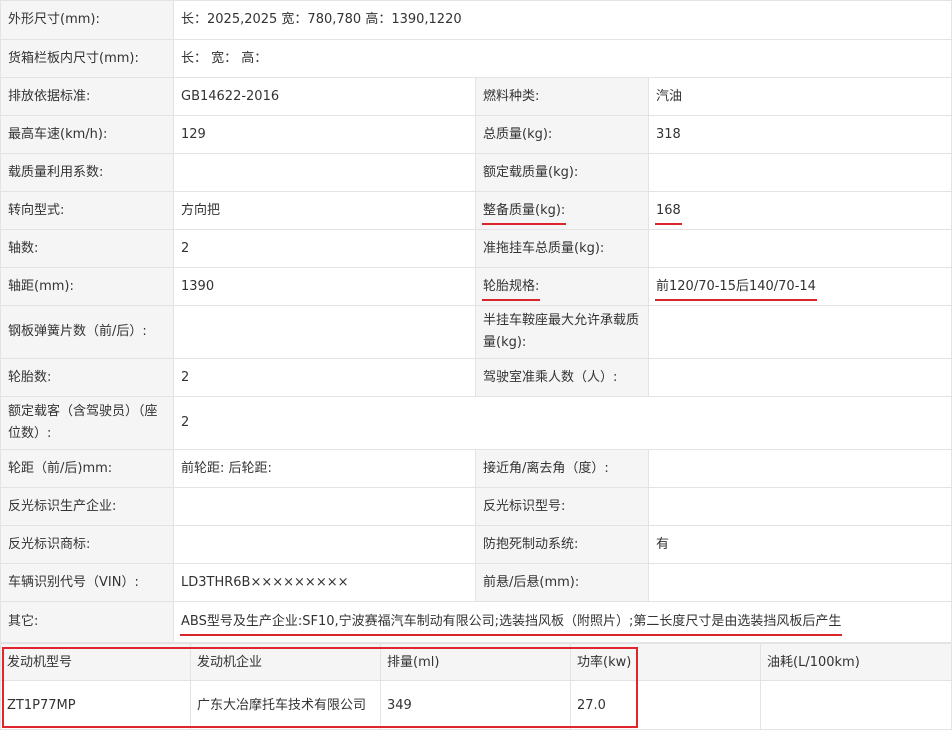 This screenshot has width=952, height=735. I want to click on label-fifth-wheel-load: 半挂车鞍座最大允许承载质量(kg):, so click(562, 332).